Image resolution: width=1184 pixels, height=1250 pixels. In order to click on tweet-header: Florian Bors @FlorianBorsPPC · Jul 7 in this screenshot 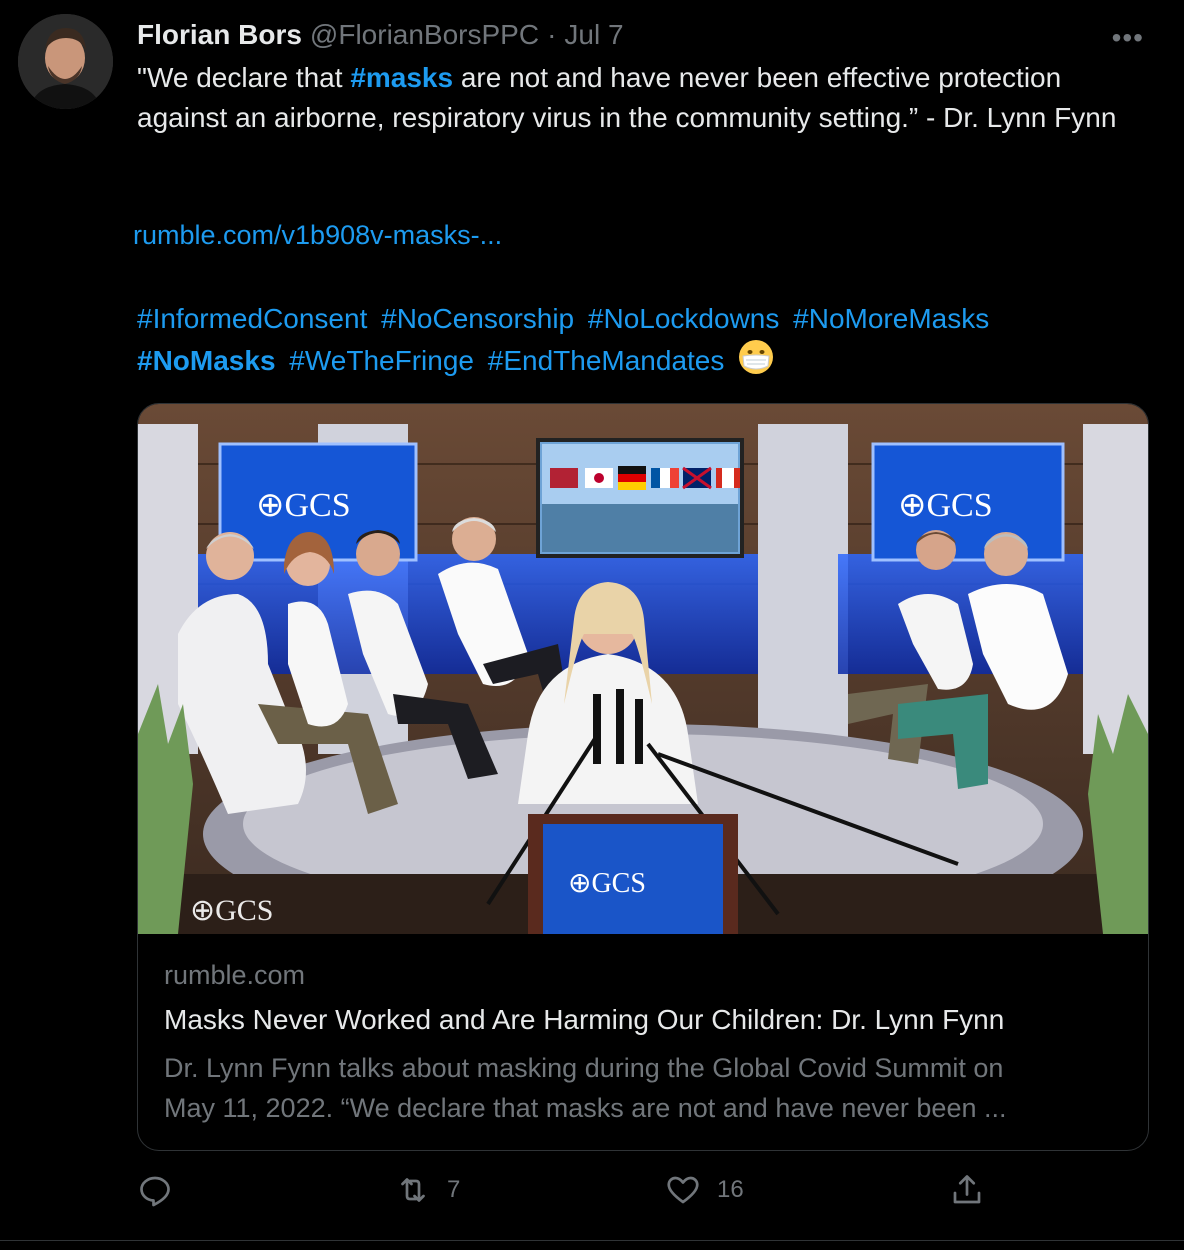, I will do `click(380, 35)`.